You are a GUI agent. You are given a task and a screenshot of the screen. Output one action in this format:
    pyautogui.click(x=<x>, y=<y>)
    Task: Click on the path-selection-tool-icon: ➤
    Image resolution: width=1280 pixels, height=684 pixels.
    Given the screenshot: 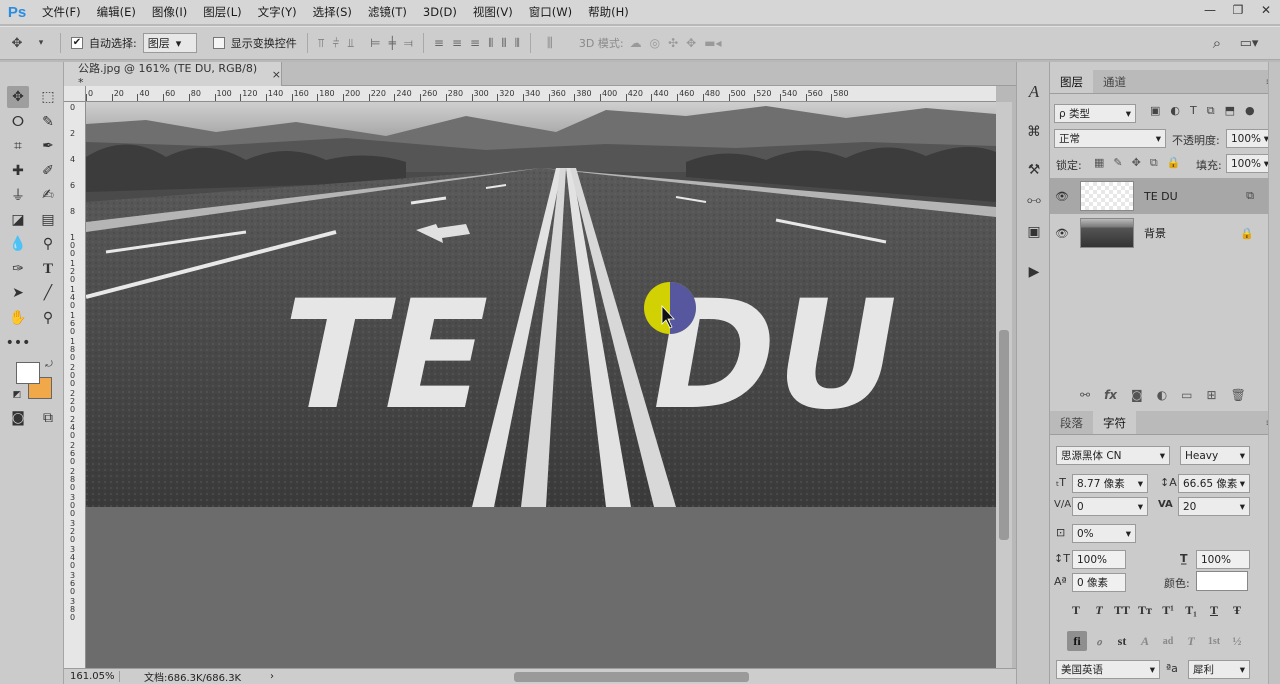 What is the action you would take?
    pyautogui.click(x=18, y=293)
    